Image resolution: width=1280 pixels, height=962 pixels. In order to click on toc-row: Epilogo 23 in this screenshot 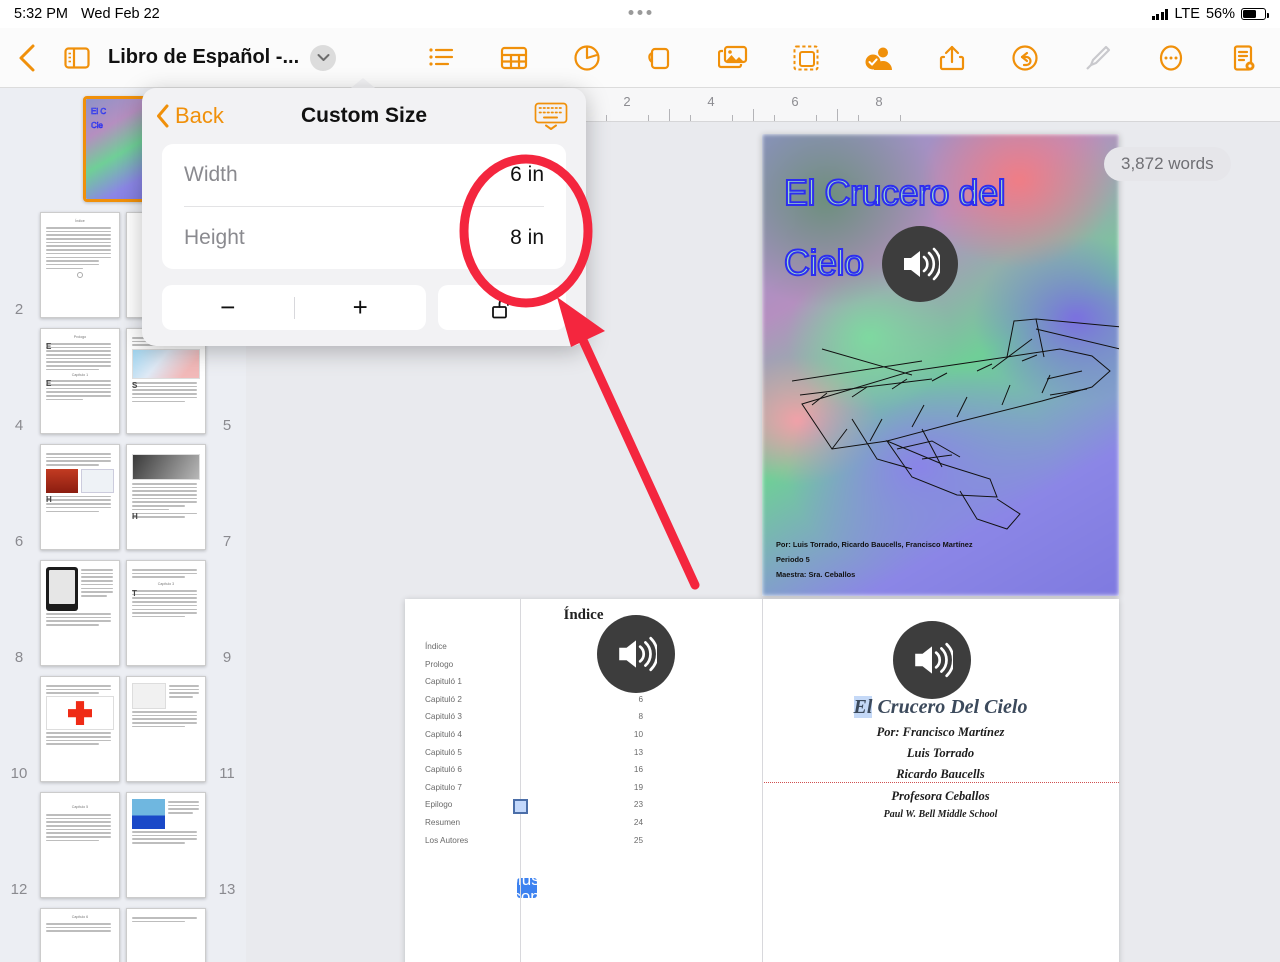, I will do `click(534, 804)`.